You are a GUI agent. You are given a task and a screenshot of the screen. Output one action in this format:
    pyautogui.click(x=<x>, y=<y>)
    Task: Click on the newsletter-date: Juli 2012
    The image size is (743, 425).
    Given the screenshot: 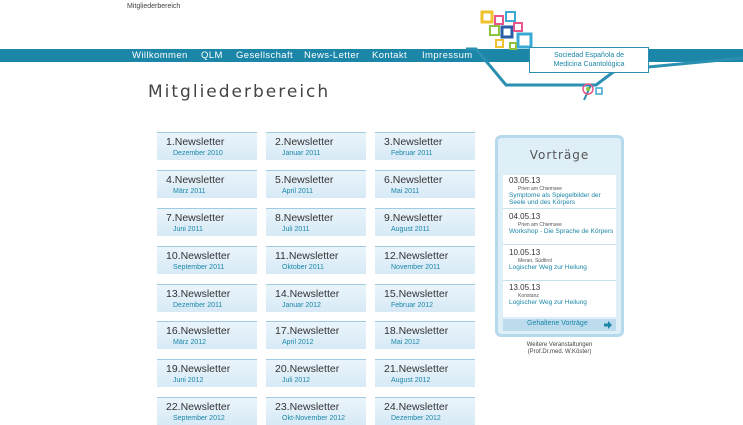 What is the action you would take?
    pyautogui.click(x=296, y=380)
    